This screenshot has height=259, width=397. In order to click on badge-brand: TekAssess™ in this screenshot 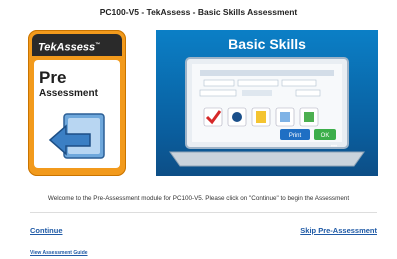, I will do `click(77, 45)`.